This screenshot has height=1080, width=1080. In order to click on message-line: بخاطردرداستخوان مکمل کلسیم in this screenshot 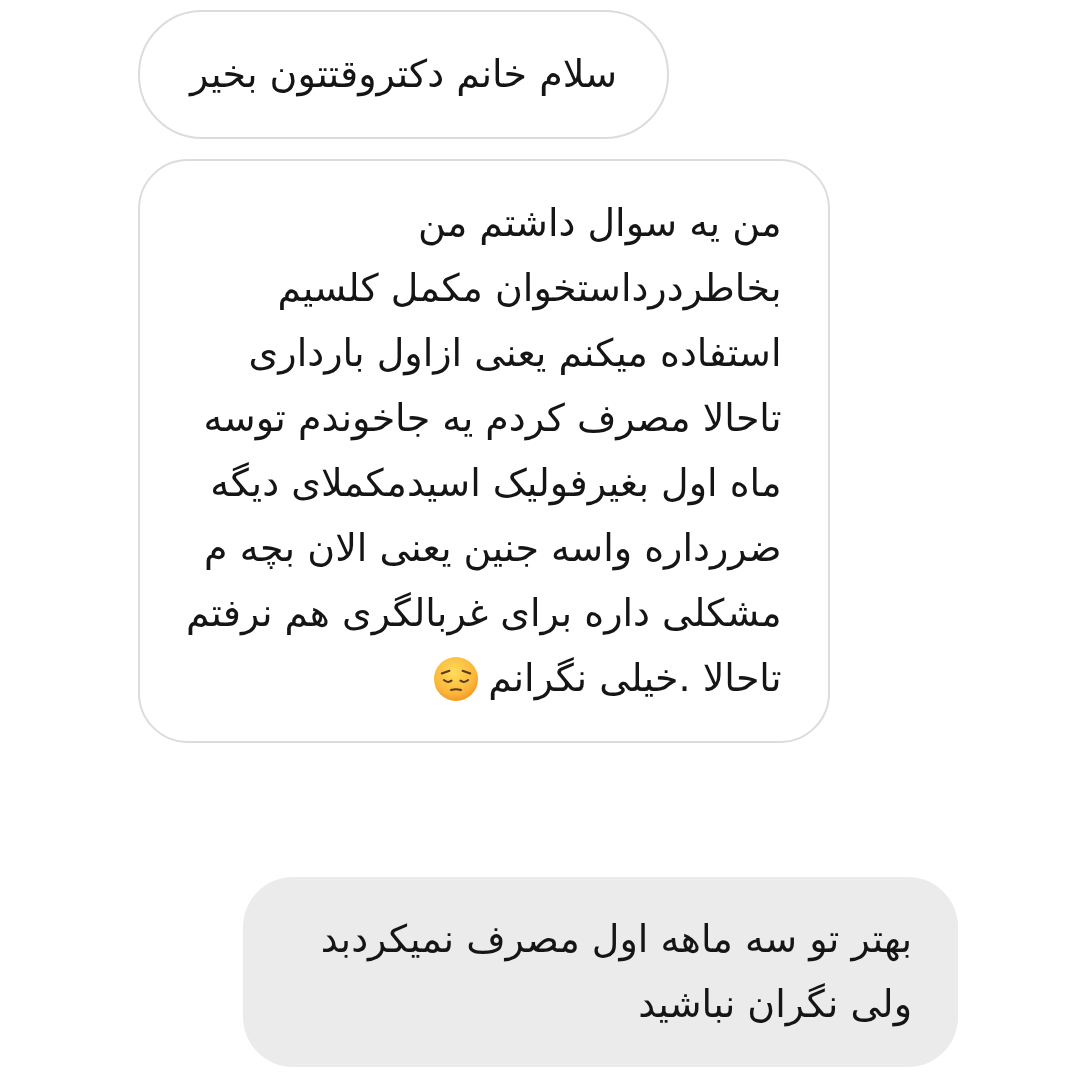, I will do `click(529, 289)`.